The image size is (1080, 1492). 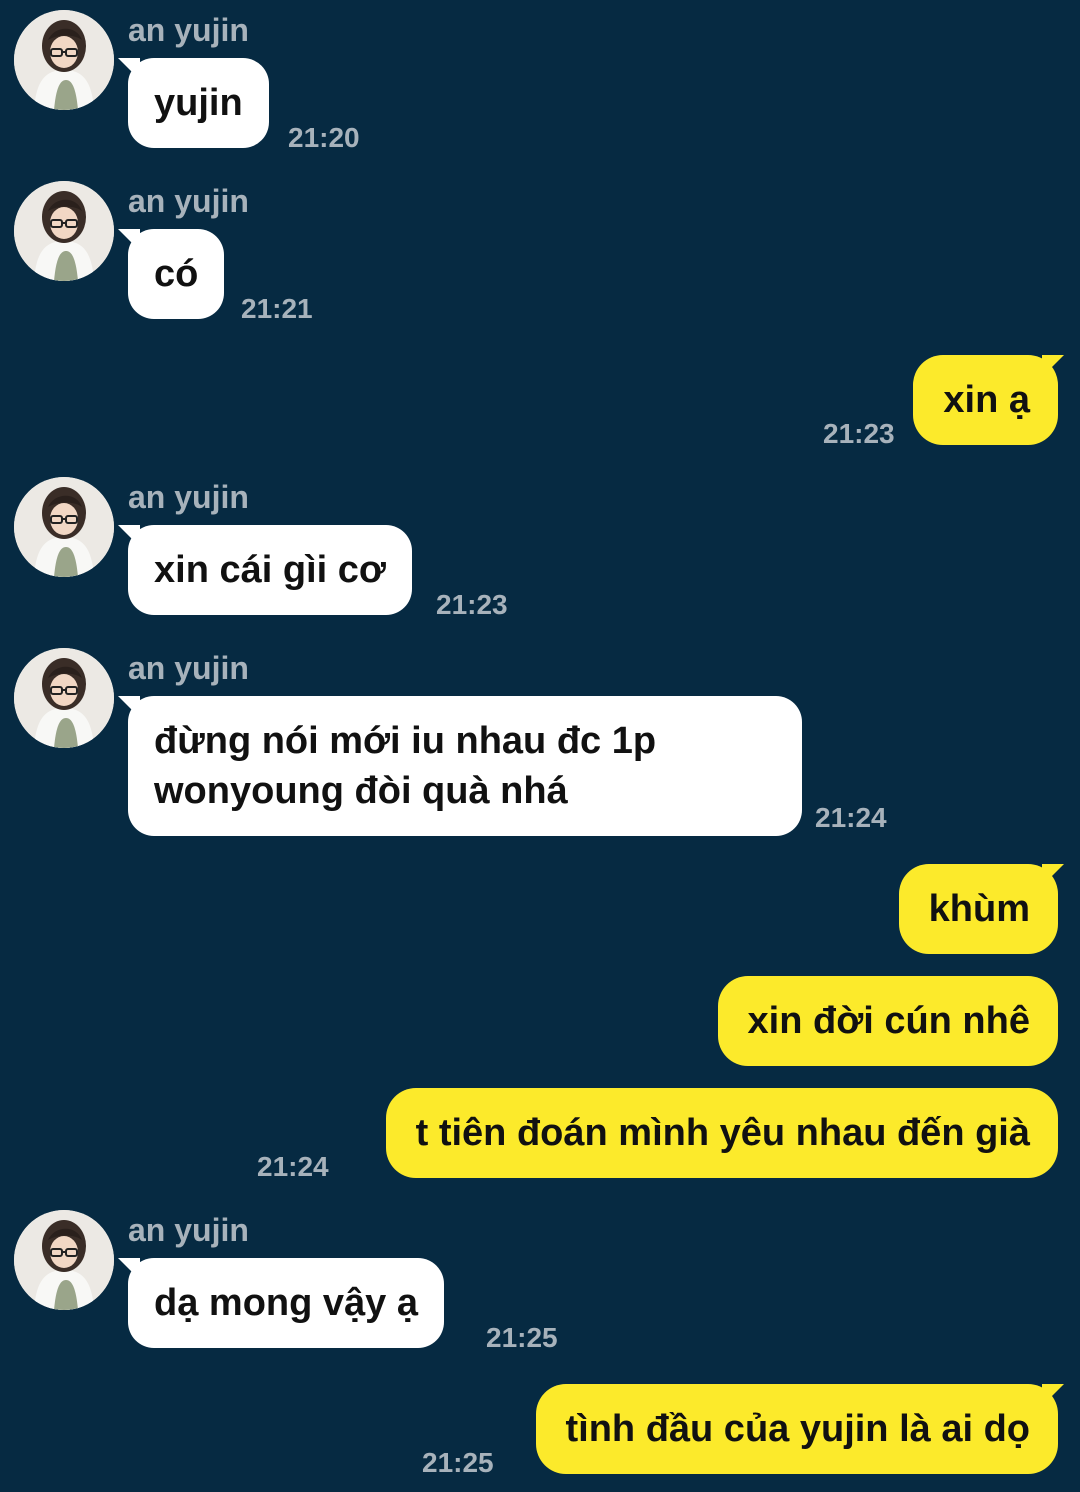 I want to click on message-text-line: đừng nói mới iu nhau đc 1p, so click(x=405, y=741).